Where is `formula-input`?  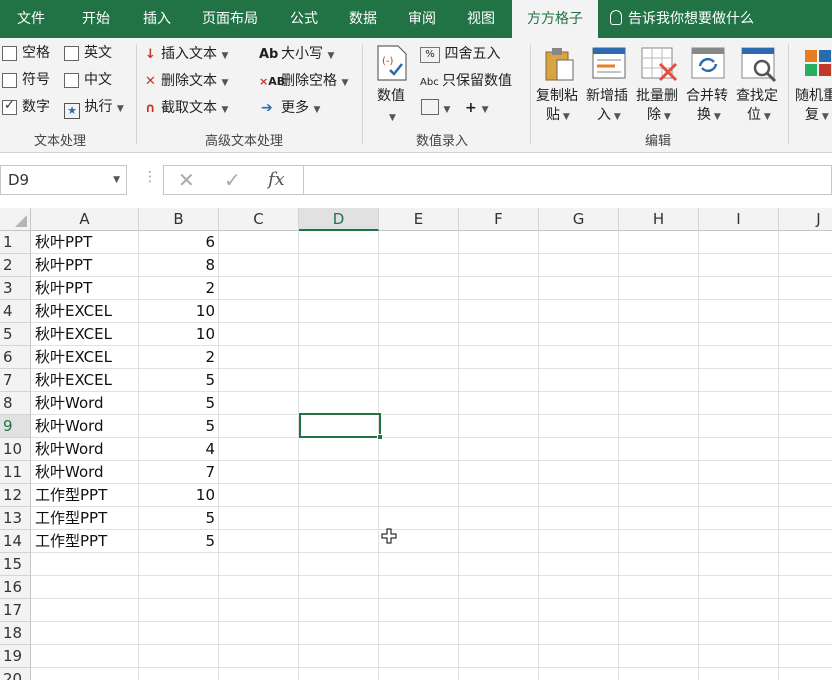
formula-input is located at coordinates (567, 180).